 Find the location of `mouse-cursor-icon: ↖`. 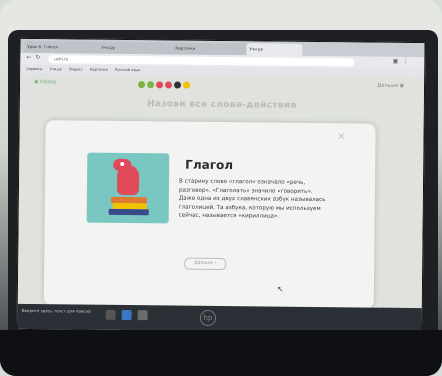

mouse-cursor-icon: ↖ is located at coordinates (280, 289).